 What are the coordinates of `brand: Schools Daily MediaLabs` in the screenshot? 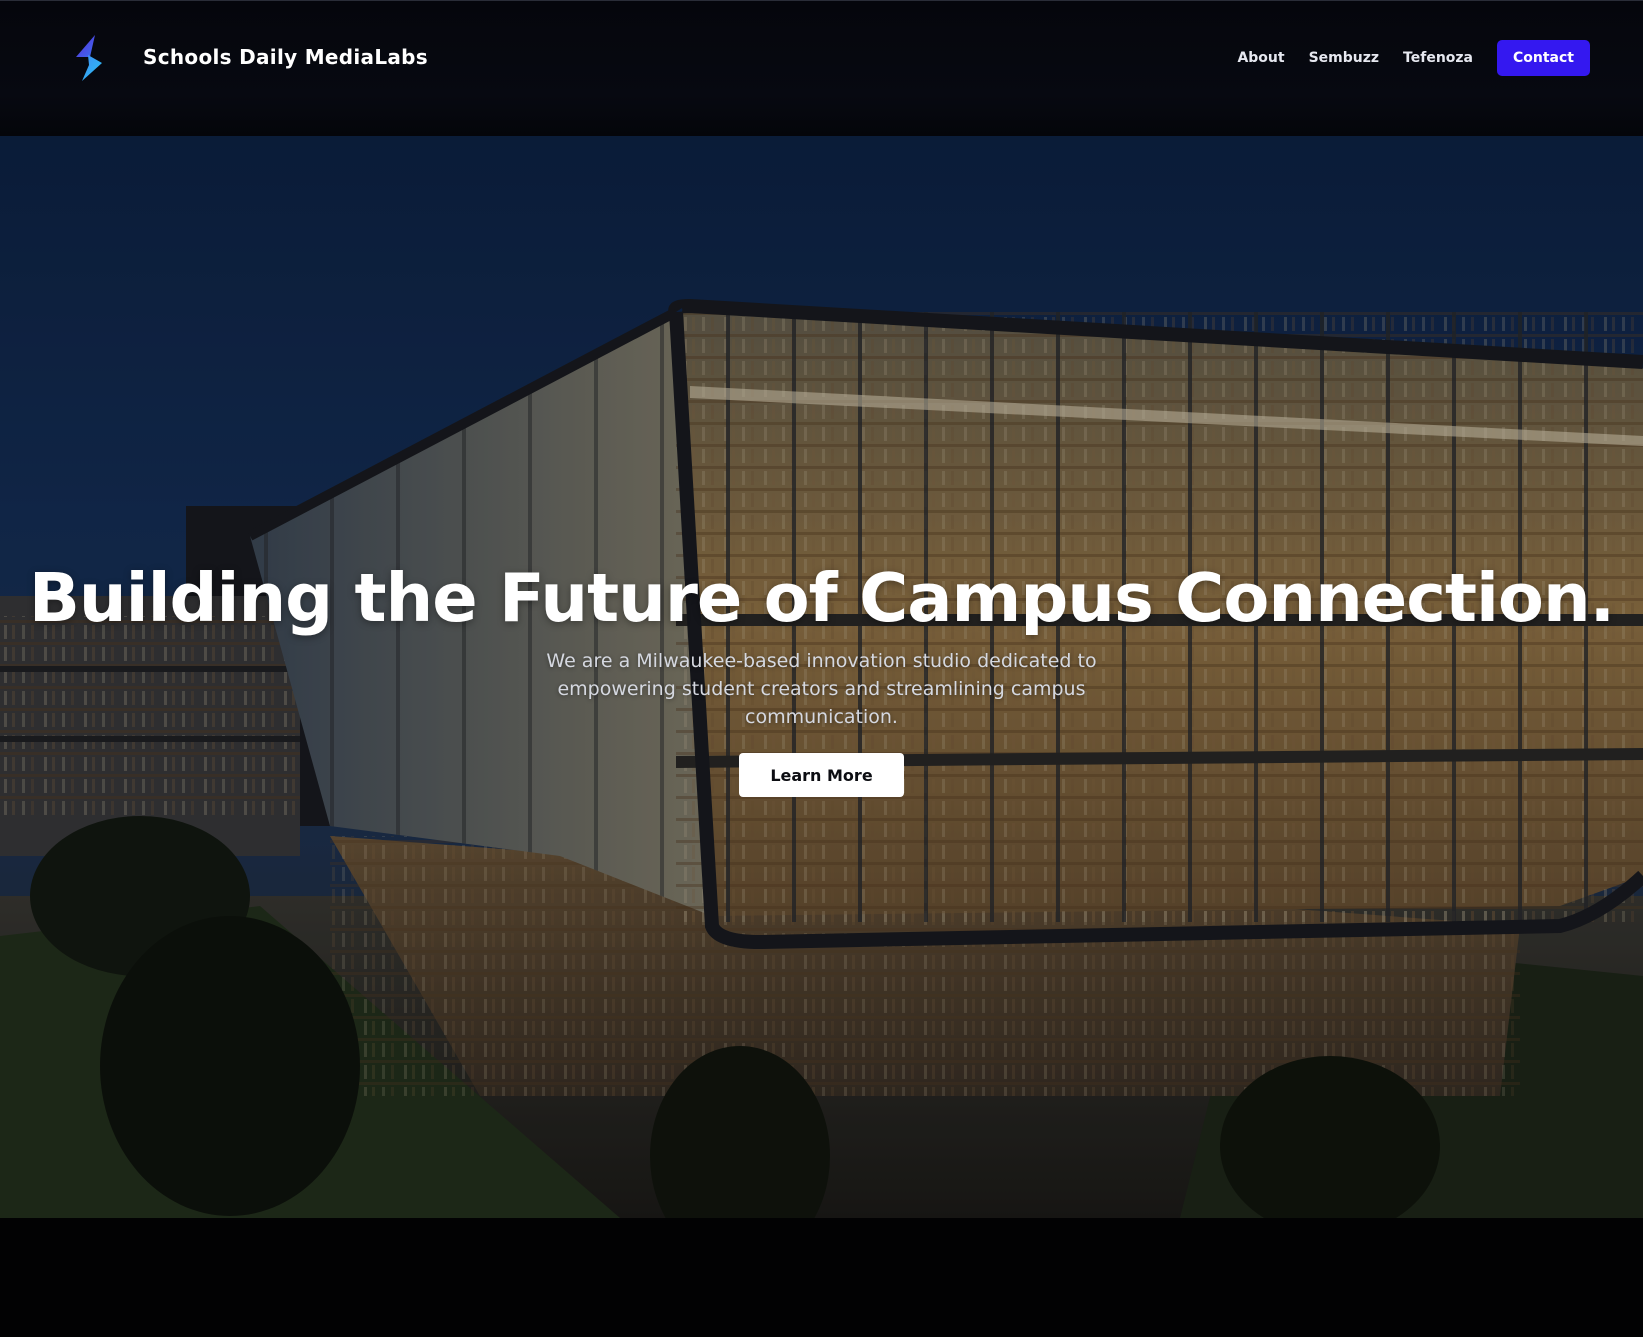 It's located at (251, 58).